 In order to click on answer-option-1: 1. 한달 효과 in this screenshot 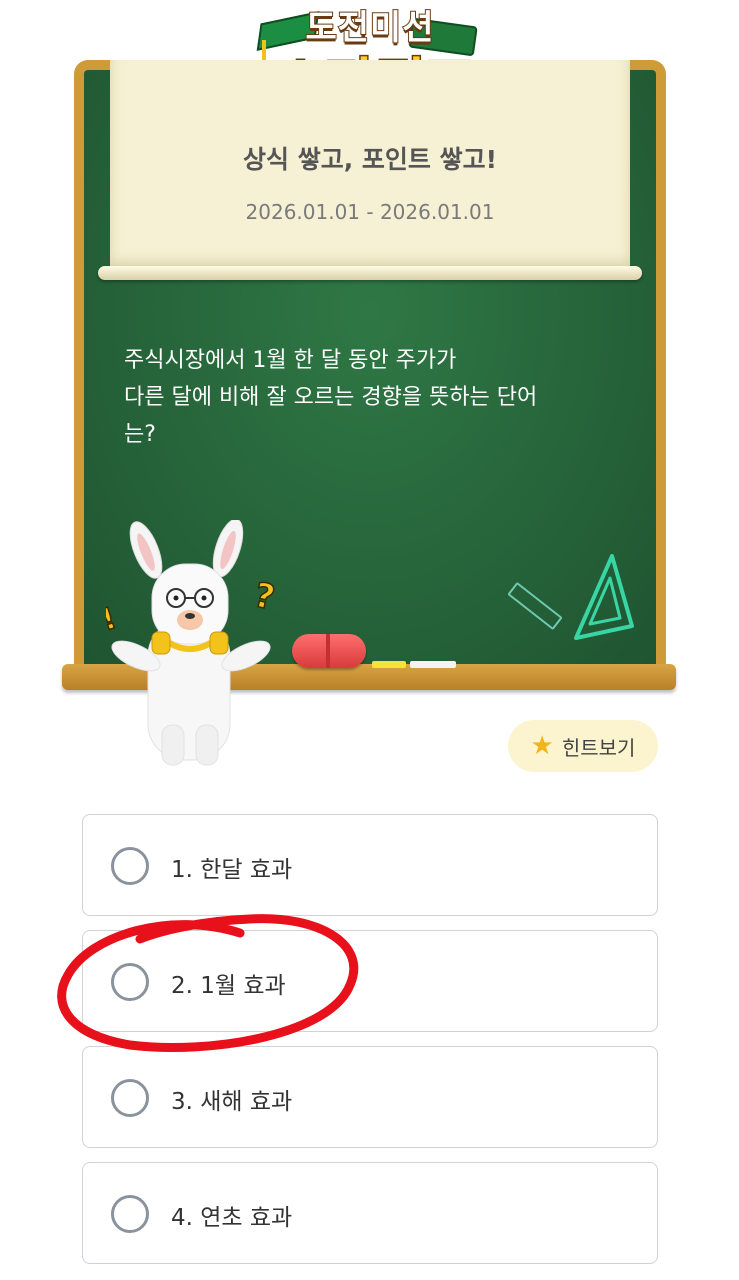, I will do `click(370, 865)`.